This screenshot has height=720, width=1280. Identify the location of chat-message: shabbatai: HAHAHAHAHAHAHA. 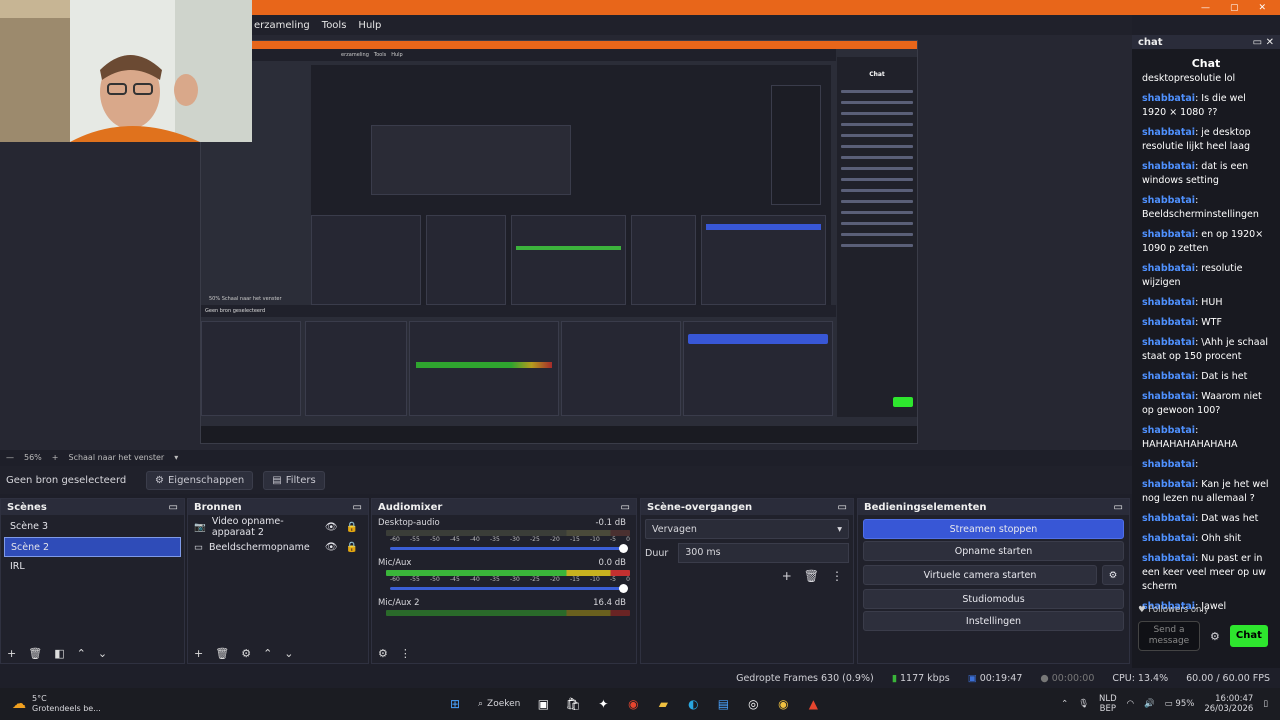
(1207, 438).